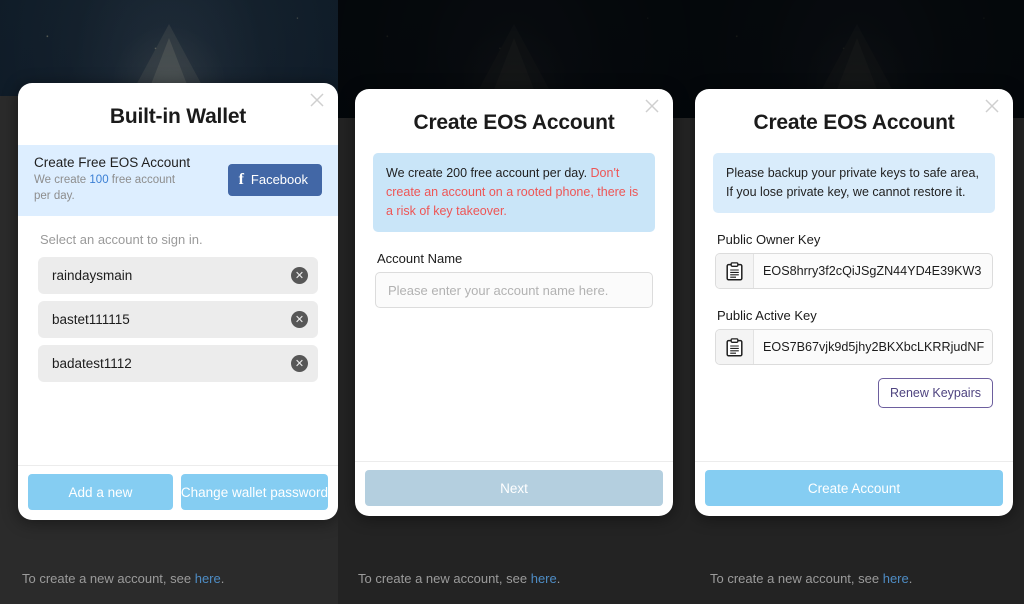 Image resolution: width=1024 pixels, height=604 pixels. What do you see at coordinates (178, 492) in the screenshot?
I see `dialog-footer: Add a new Change wallet password` at bounding box center [178, 492].